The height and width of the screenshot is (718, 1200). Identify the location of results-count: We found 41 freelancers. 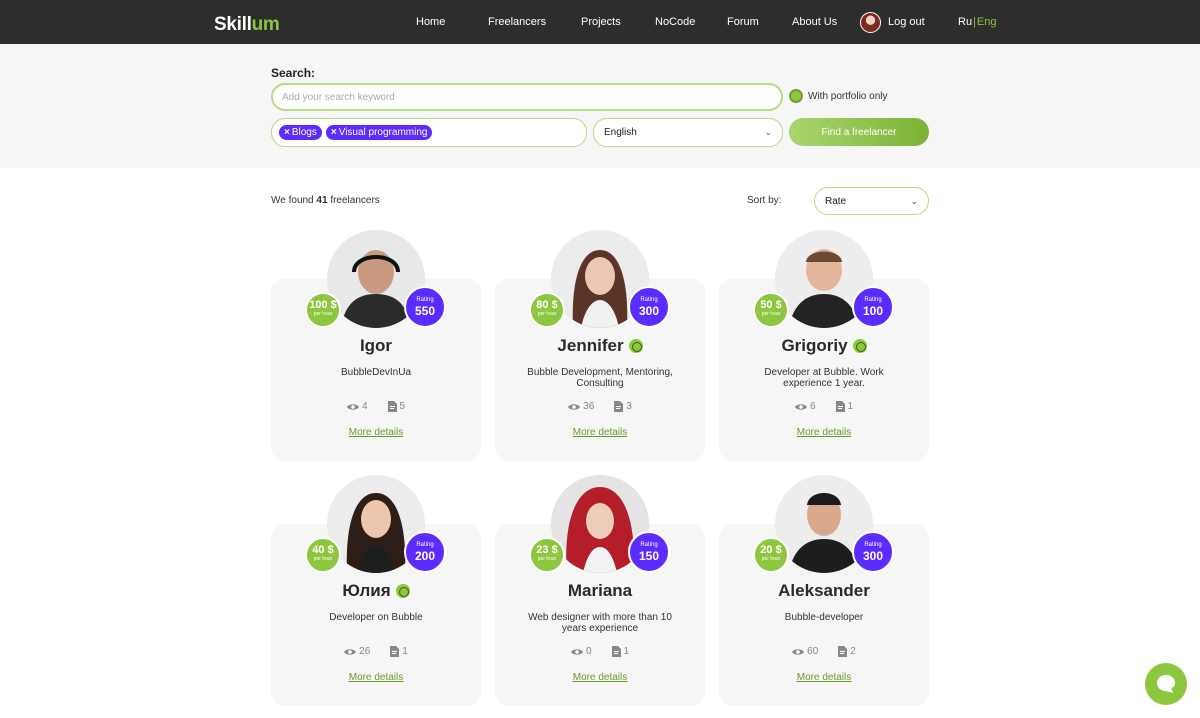
(325, 200).